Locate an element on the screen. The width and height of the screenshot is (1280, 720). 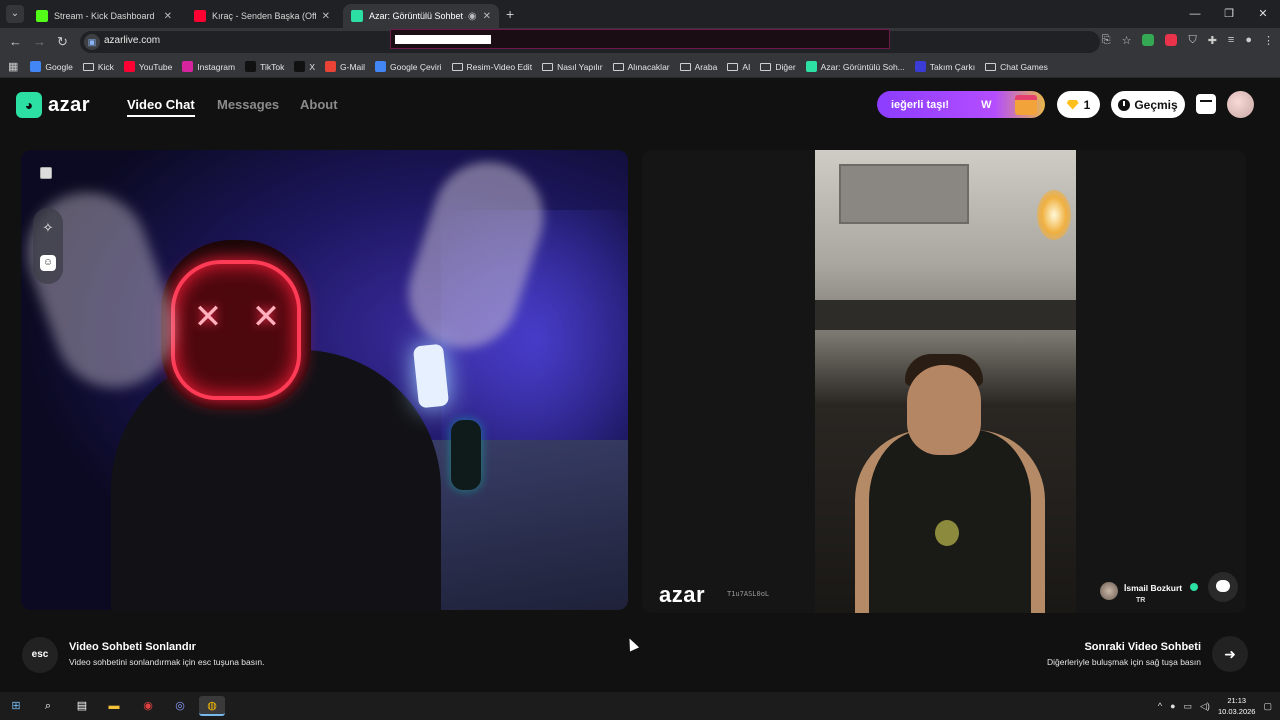
tab-search-button: ⌄ is located at coordinates (15, 14).